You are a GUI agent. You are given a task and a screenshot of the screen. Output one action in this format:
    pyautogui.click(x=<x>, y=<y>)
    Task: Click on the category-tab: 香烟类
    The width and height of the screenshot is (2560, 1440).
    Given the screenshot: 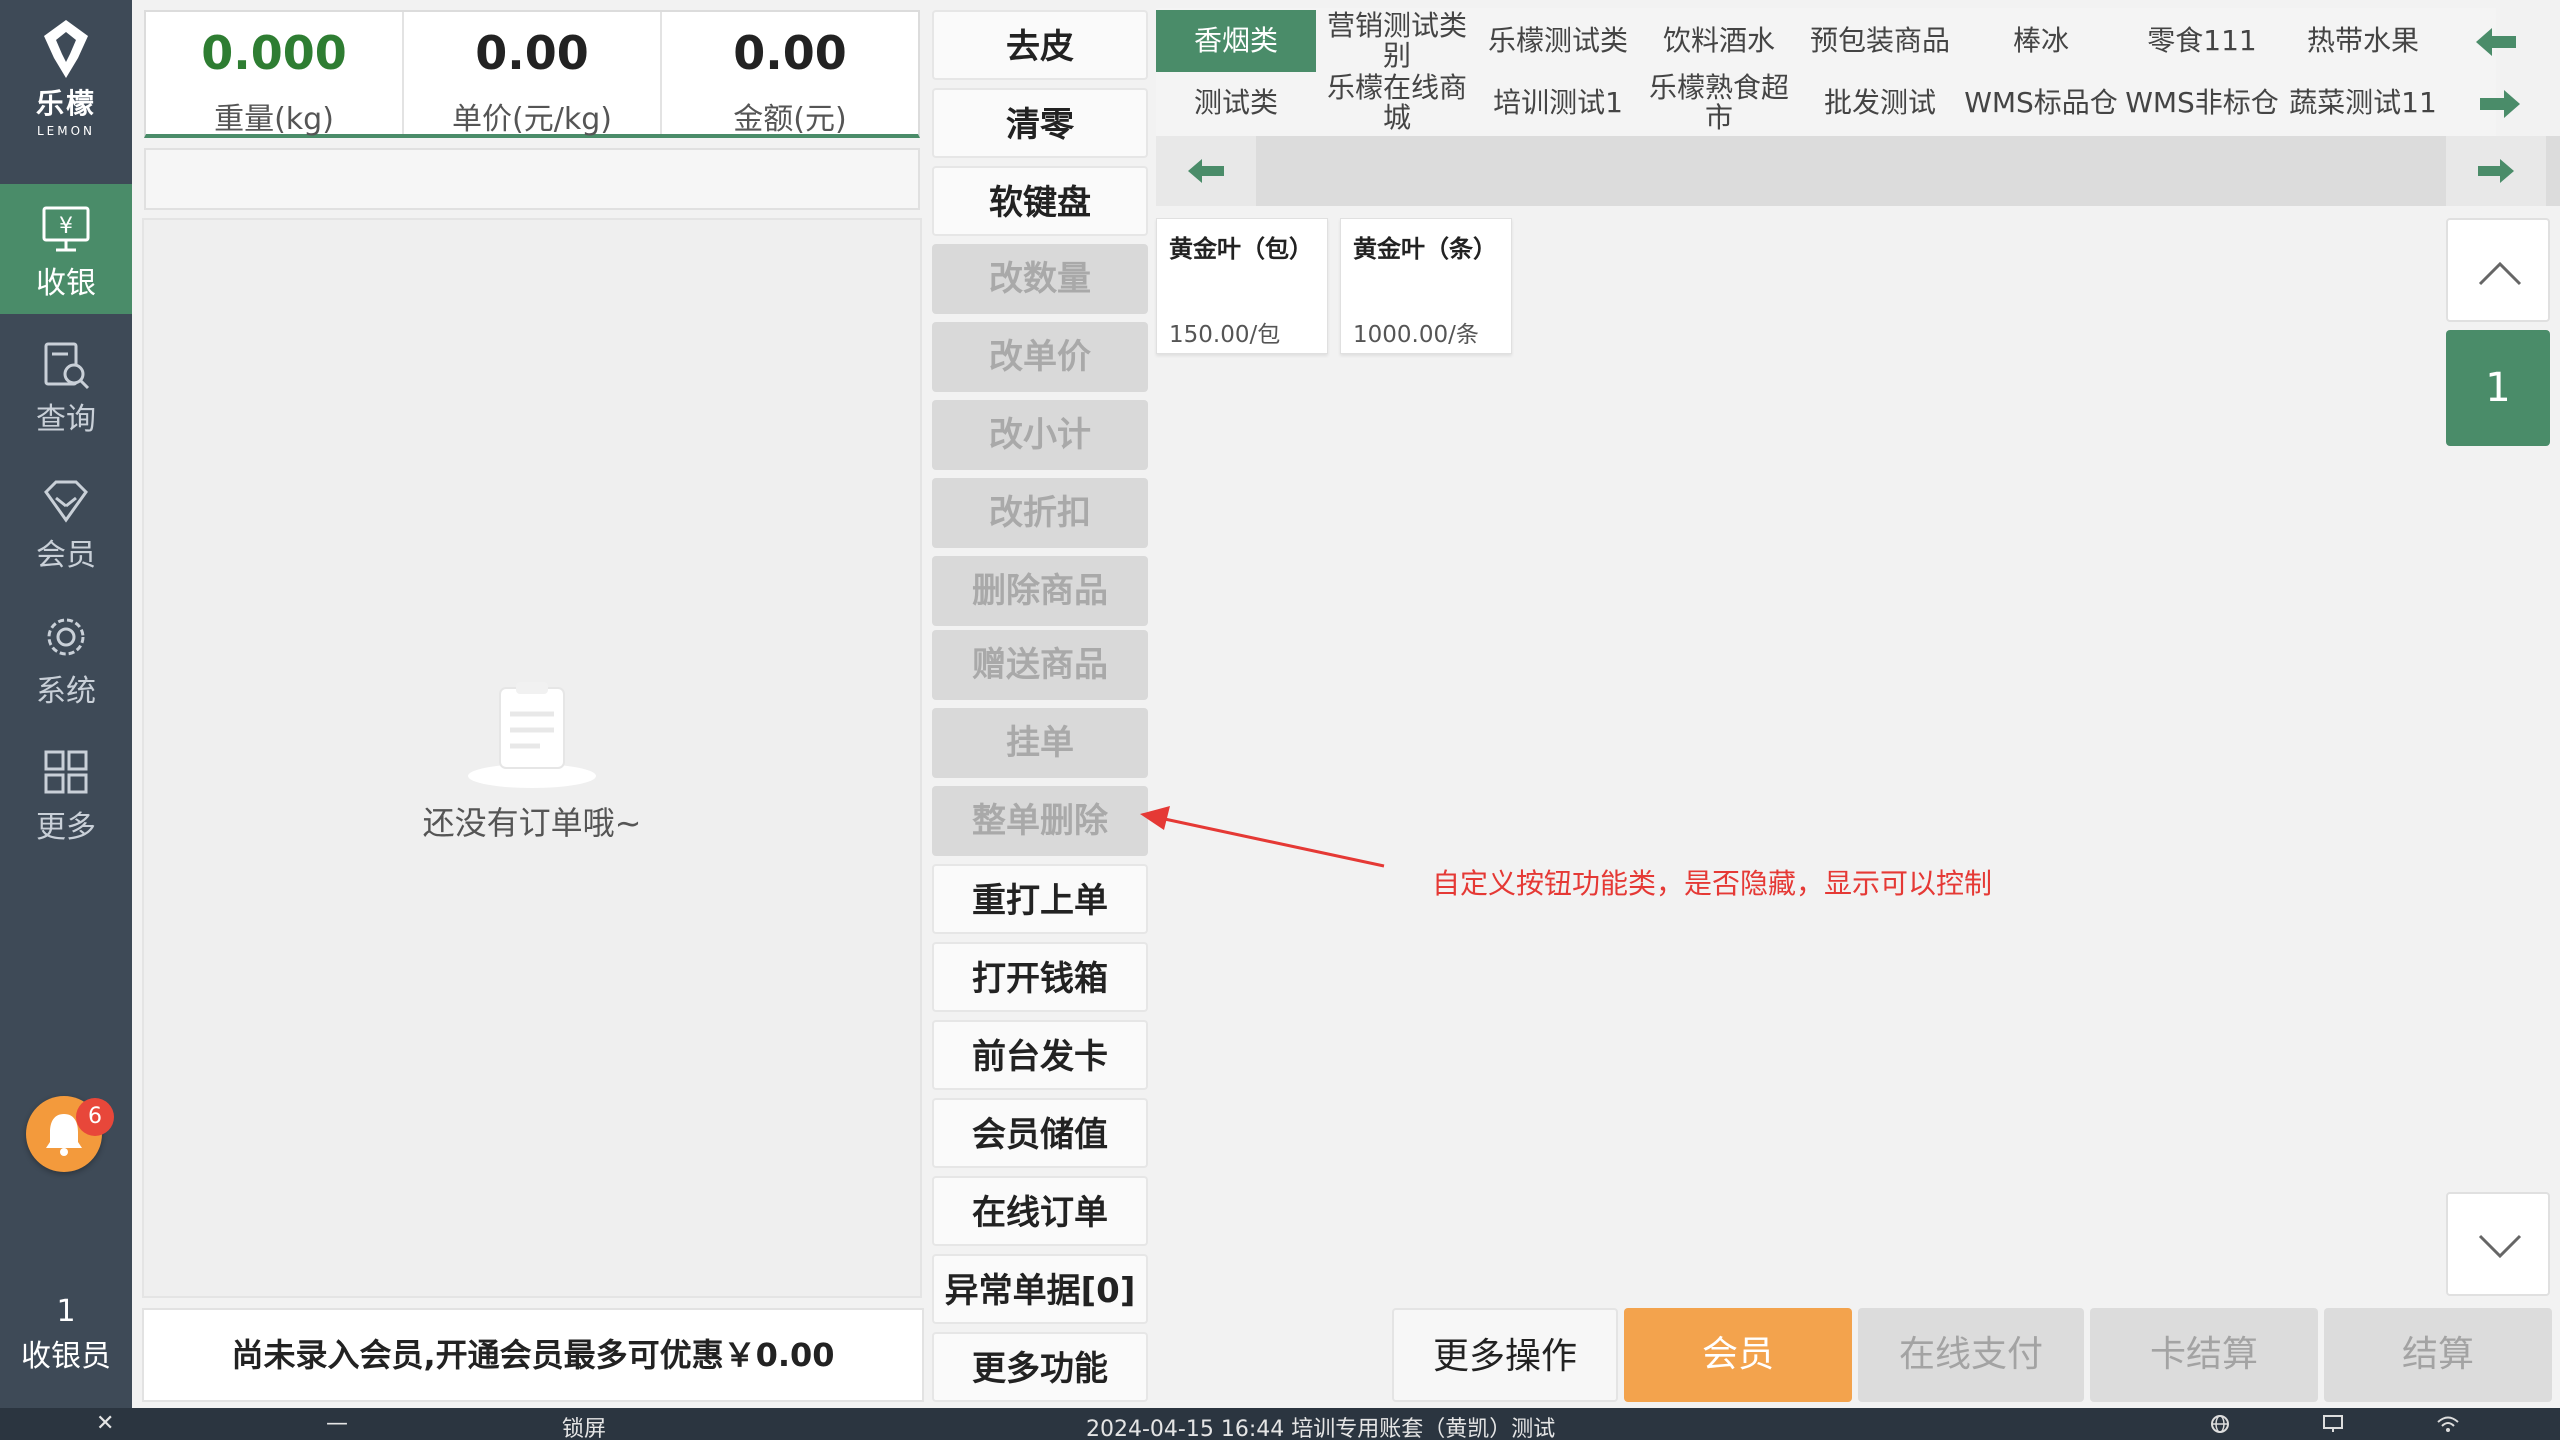 What is the action you would take?
    pyautogui.click(x=1236, y=41)
    